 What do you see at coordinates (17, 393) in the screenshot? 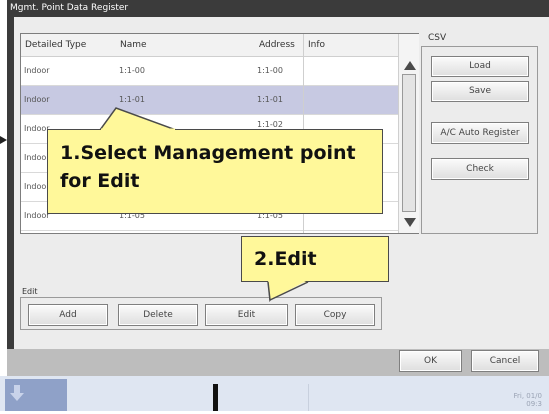
I see `down-arrow-icon` at bounding box center [17, 393].